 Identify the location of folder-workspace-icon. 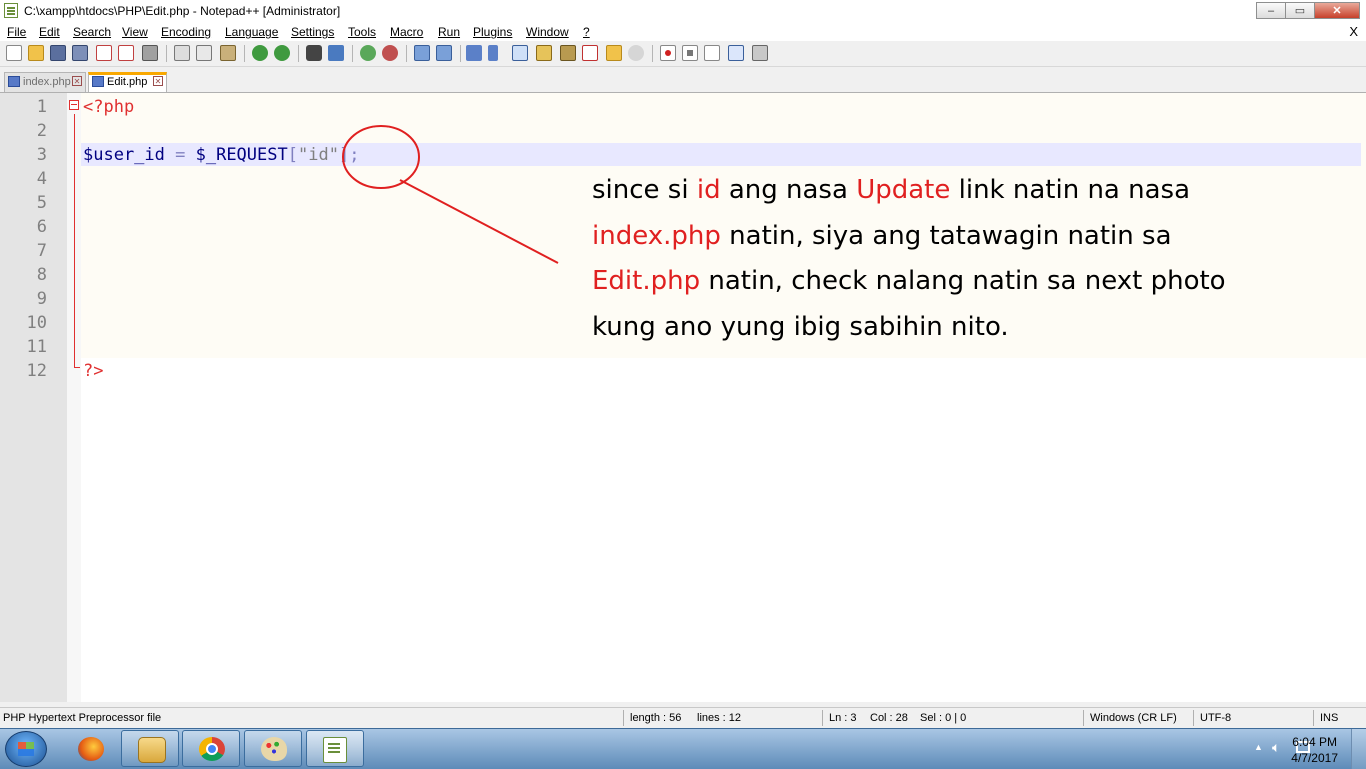
(614, 53).